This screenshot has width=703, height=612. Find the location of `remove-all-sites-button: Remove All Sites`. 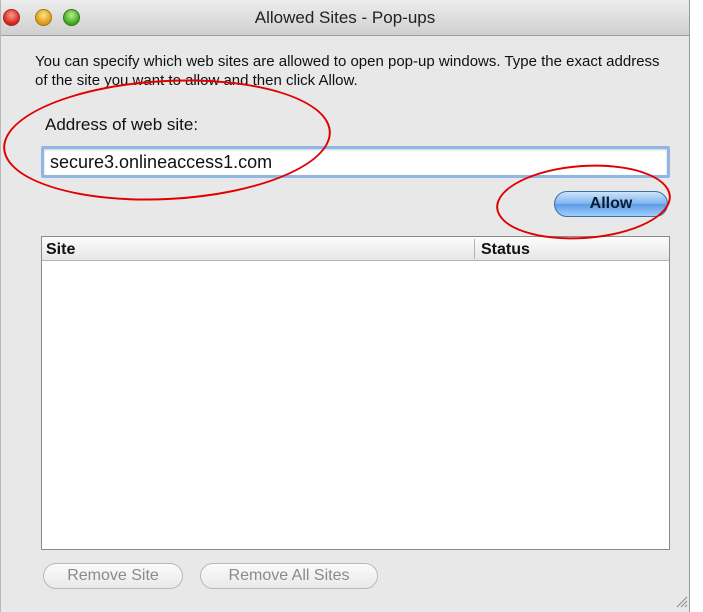

remove-all-sites-button: Remove All Sites is located at coordinates (289, 576).